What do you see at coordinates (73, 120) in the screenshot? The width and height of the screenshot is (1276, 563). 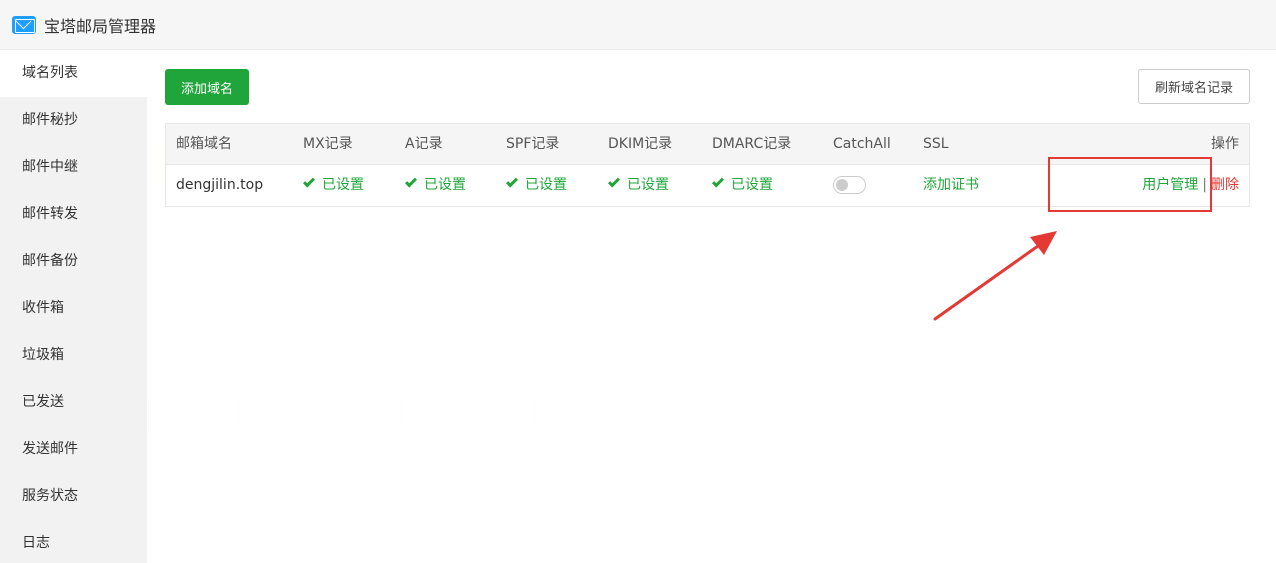 I see `sidebar-item-mail-bcc: 邮件秘抄` at bounding box center [73, 120].